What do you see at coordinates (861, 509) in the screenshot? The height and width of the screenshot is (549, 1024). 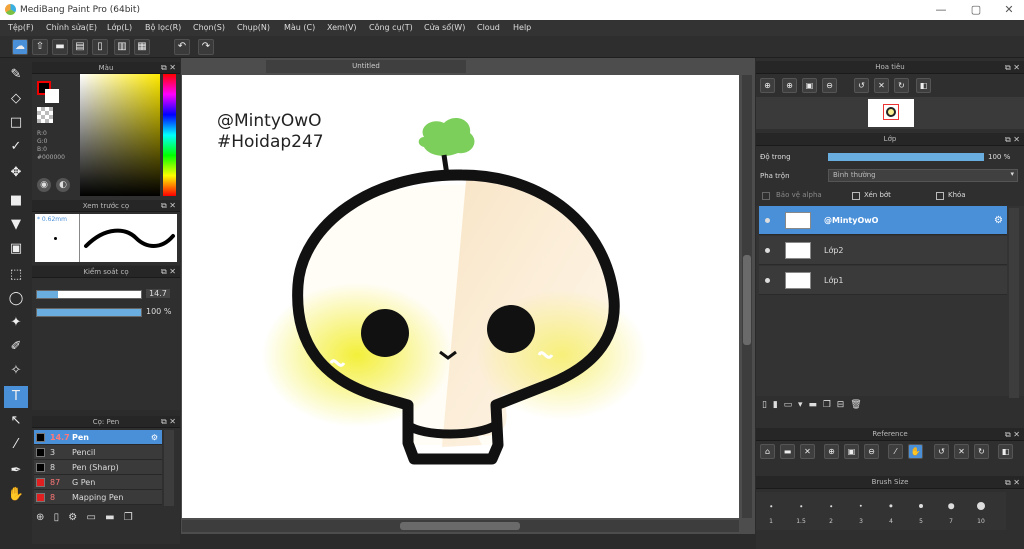 I see `brush-size-preset: 3` at bounding box center [861, 509].